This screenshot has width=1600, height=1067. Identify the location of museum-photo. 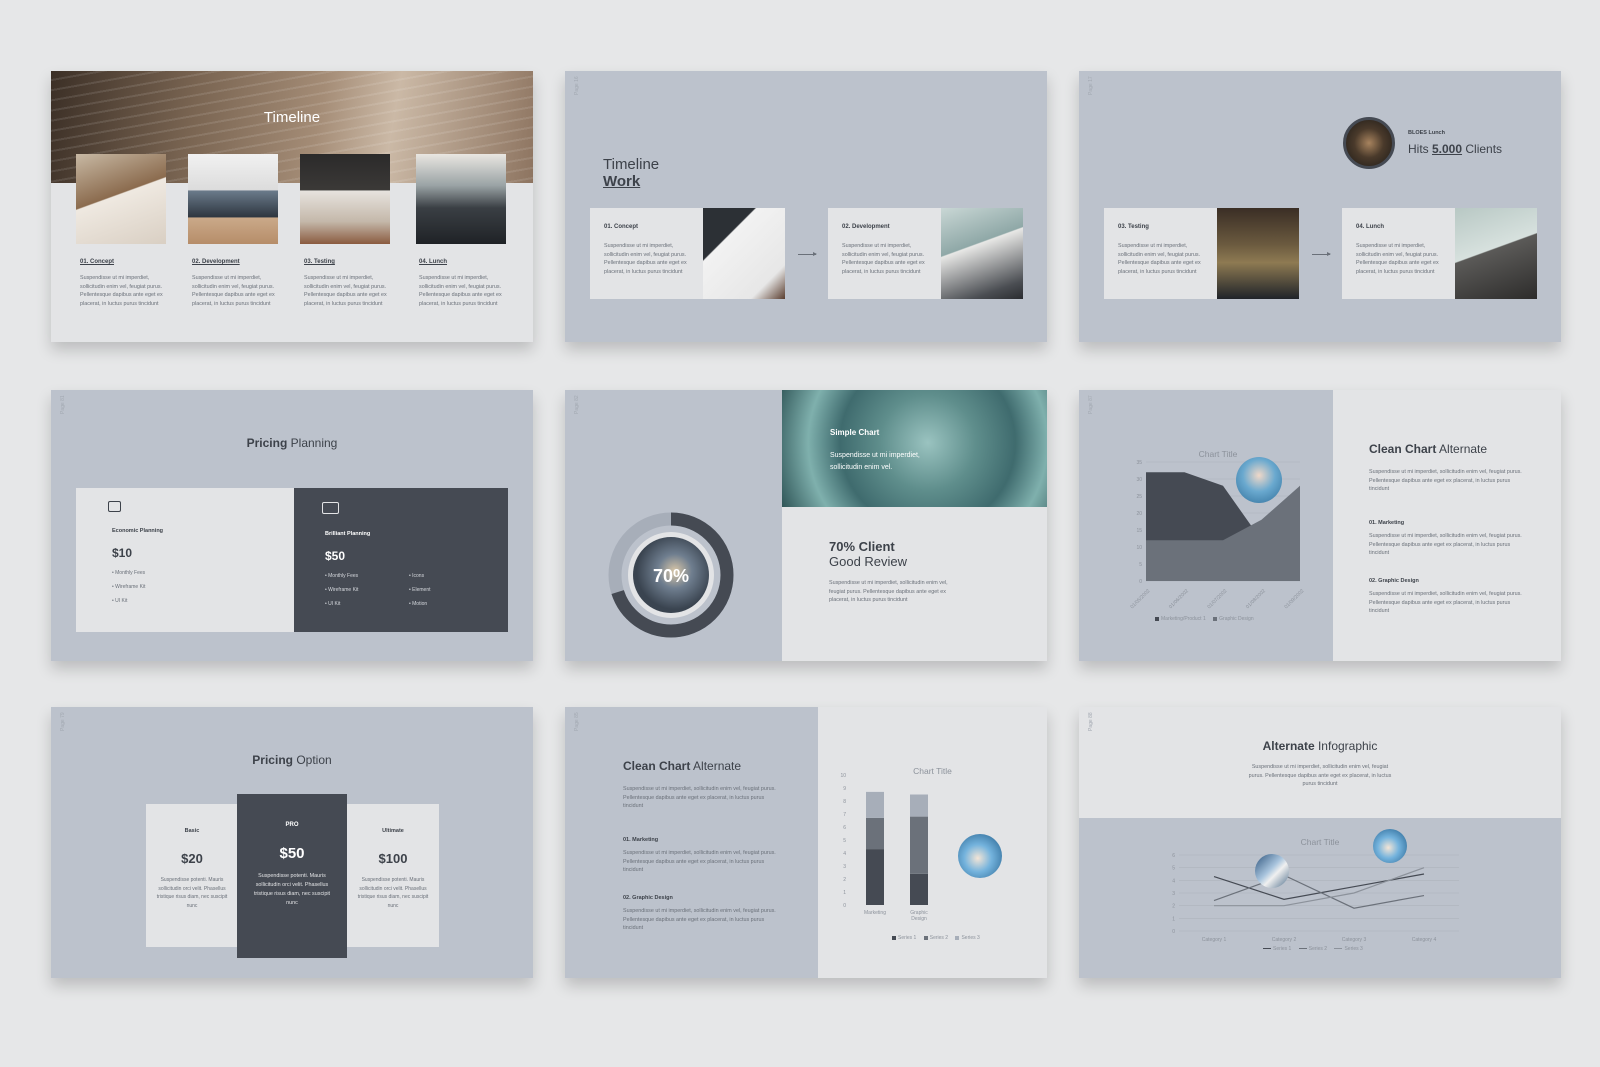
(1258, 253).